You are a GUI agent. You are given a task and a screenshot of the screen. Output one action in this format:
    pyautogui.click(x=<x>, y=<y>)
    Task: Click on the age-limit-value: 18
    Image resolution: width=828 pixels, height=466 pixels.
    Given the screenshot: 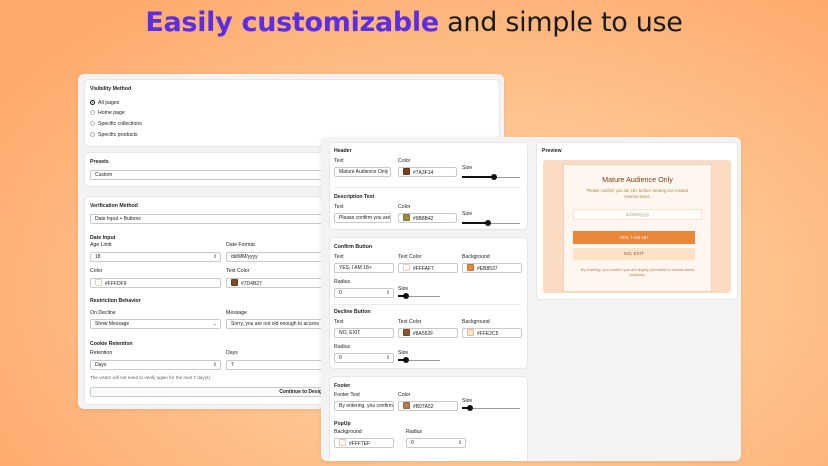 What is the action you would take?
    pyautogui.click(x=98, y=257)
    